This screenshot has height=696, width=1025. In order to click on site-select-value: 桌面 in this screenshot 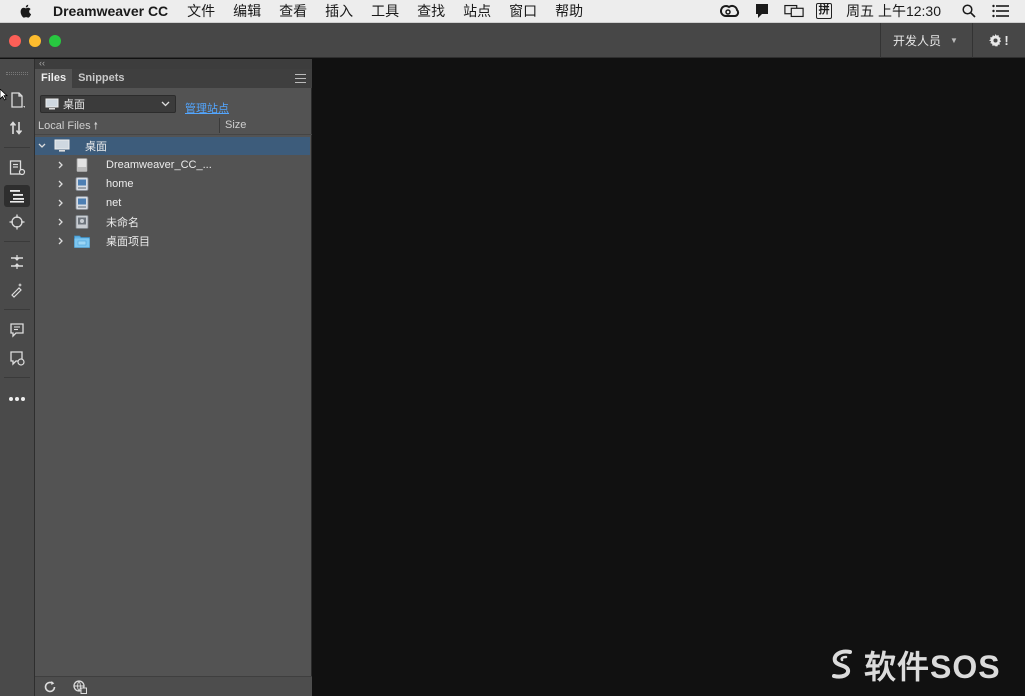, I will do `click(74, 105)`.